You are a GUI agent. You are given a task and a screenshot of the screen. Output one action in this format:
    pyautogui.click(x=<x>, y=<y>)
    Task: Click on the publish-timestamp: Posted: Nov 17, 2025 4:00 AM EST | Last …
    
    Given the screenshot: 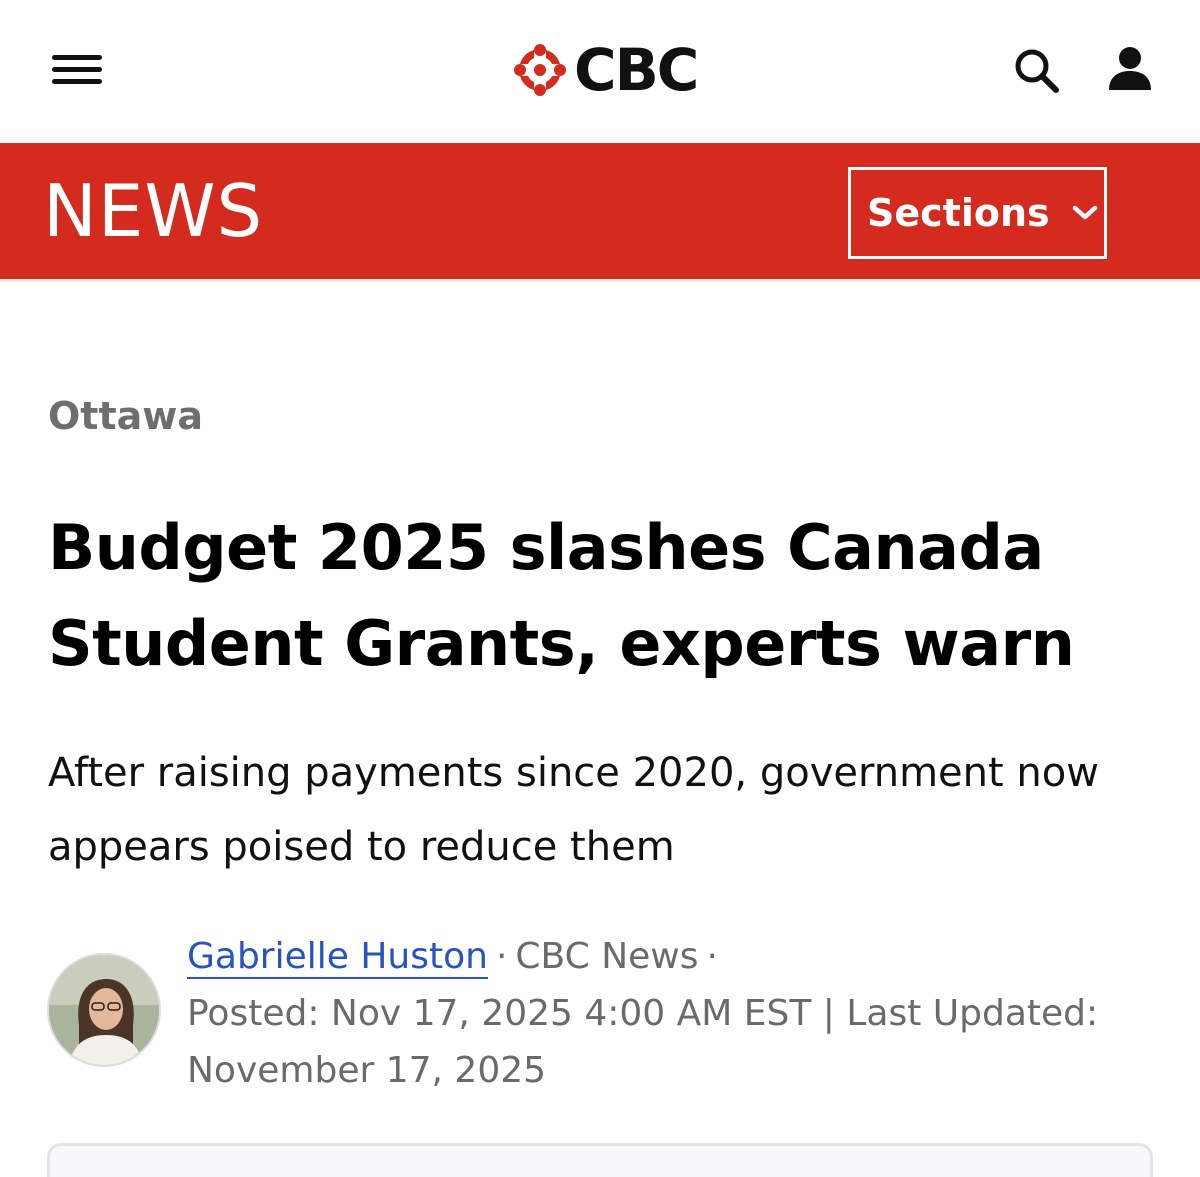 What is the action you would take?
    pyautogui.click(x=643, y=1042)
    